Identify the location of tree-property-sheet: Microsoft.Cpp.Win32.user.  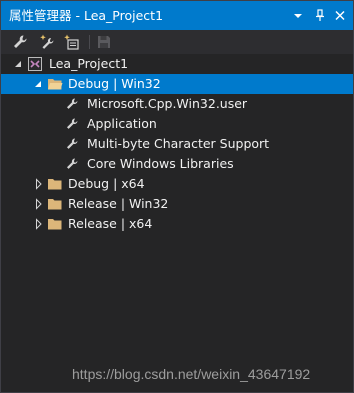
(177, 104).